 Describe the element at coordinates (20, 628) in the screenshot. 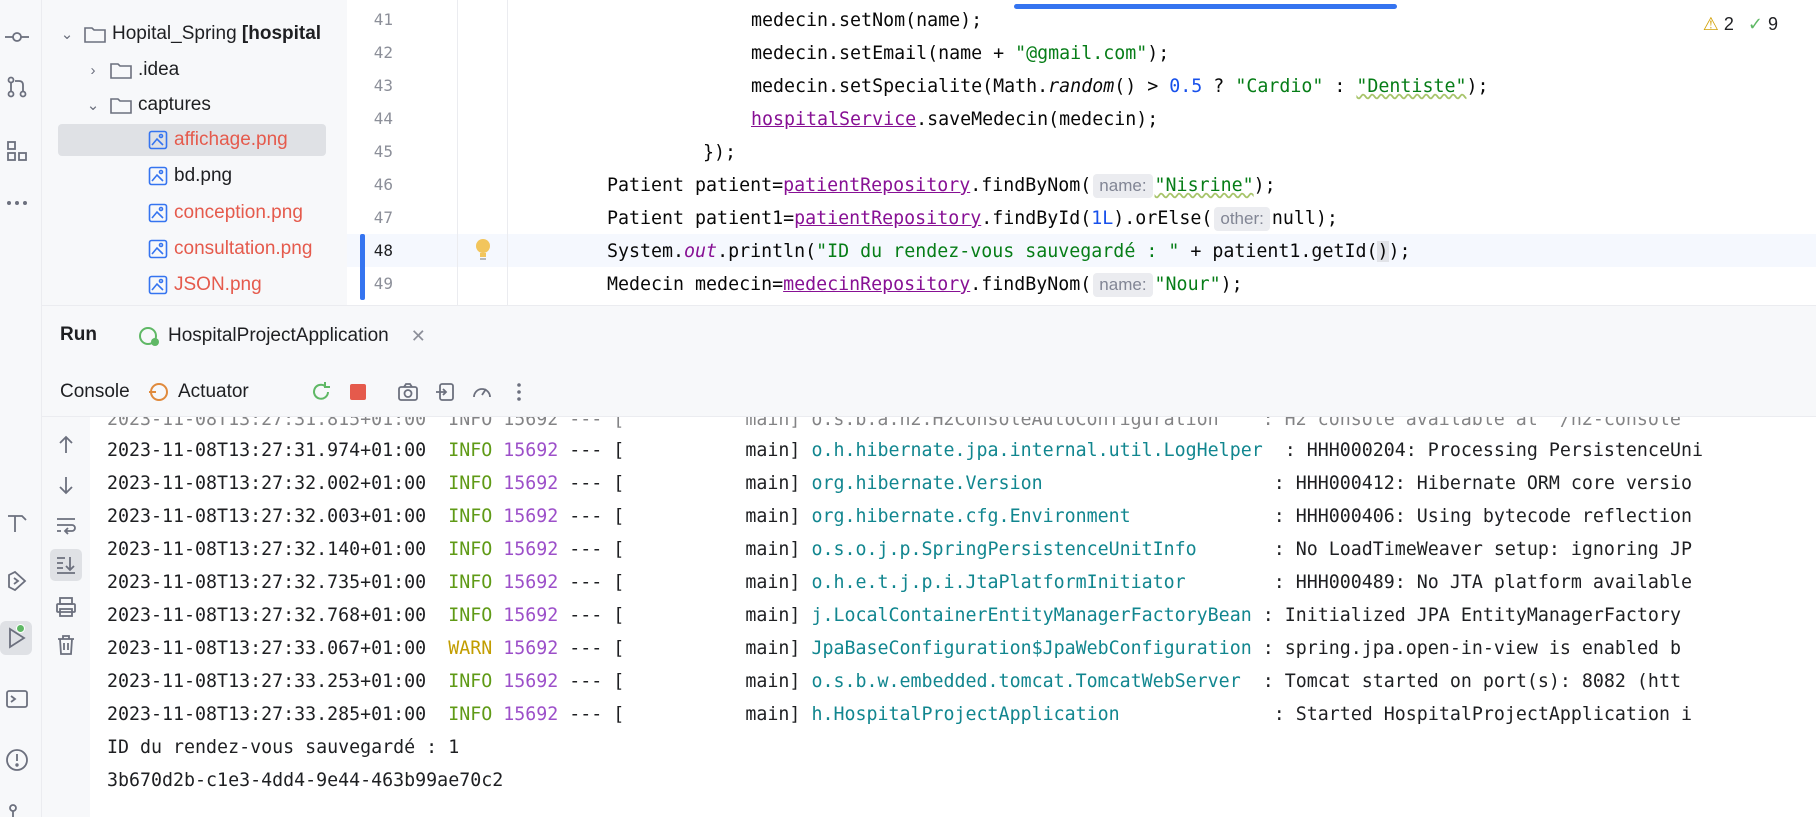

I see `running-indicator-icon` at that location.